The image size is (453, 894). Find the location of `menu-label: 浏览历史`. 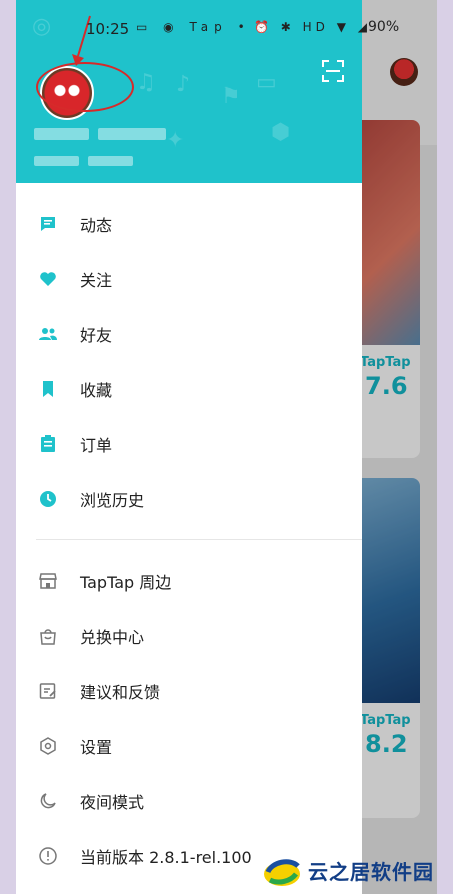

menu-label: 浏览历史 is located at coordinates (112, 500).